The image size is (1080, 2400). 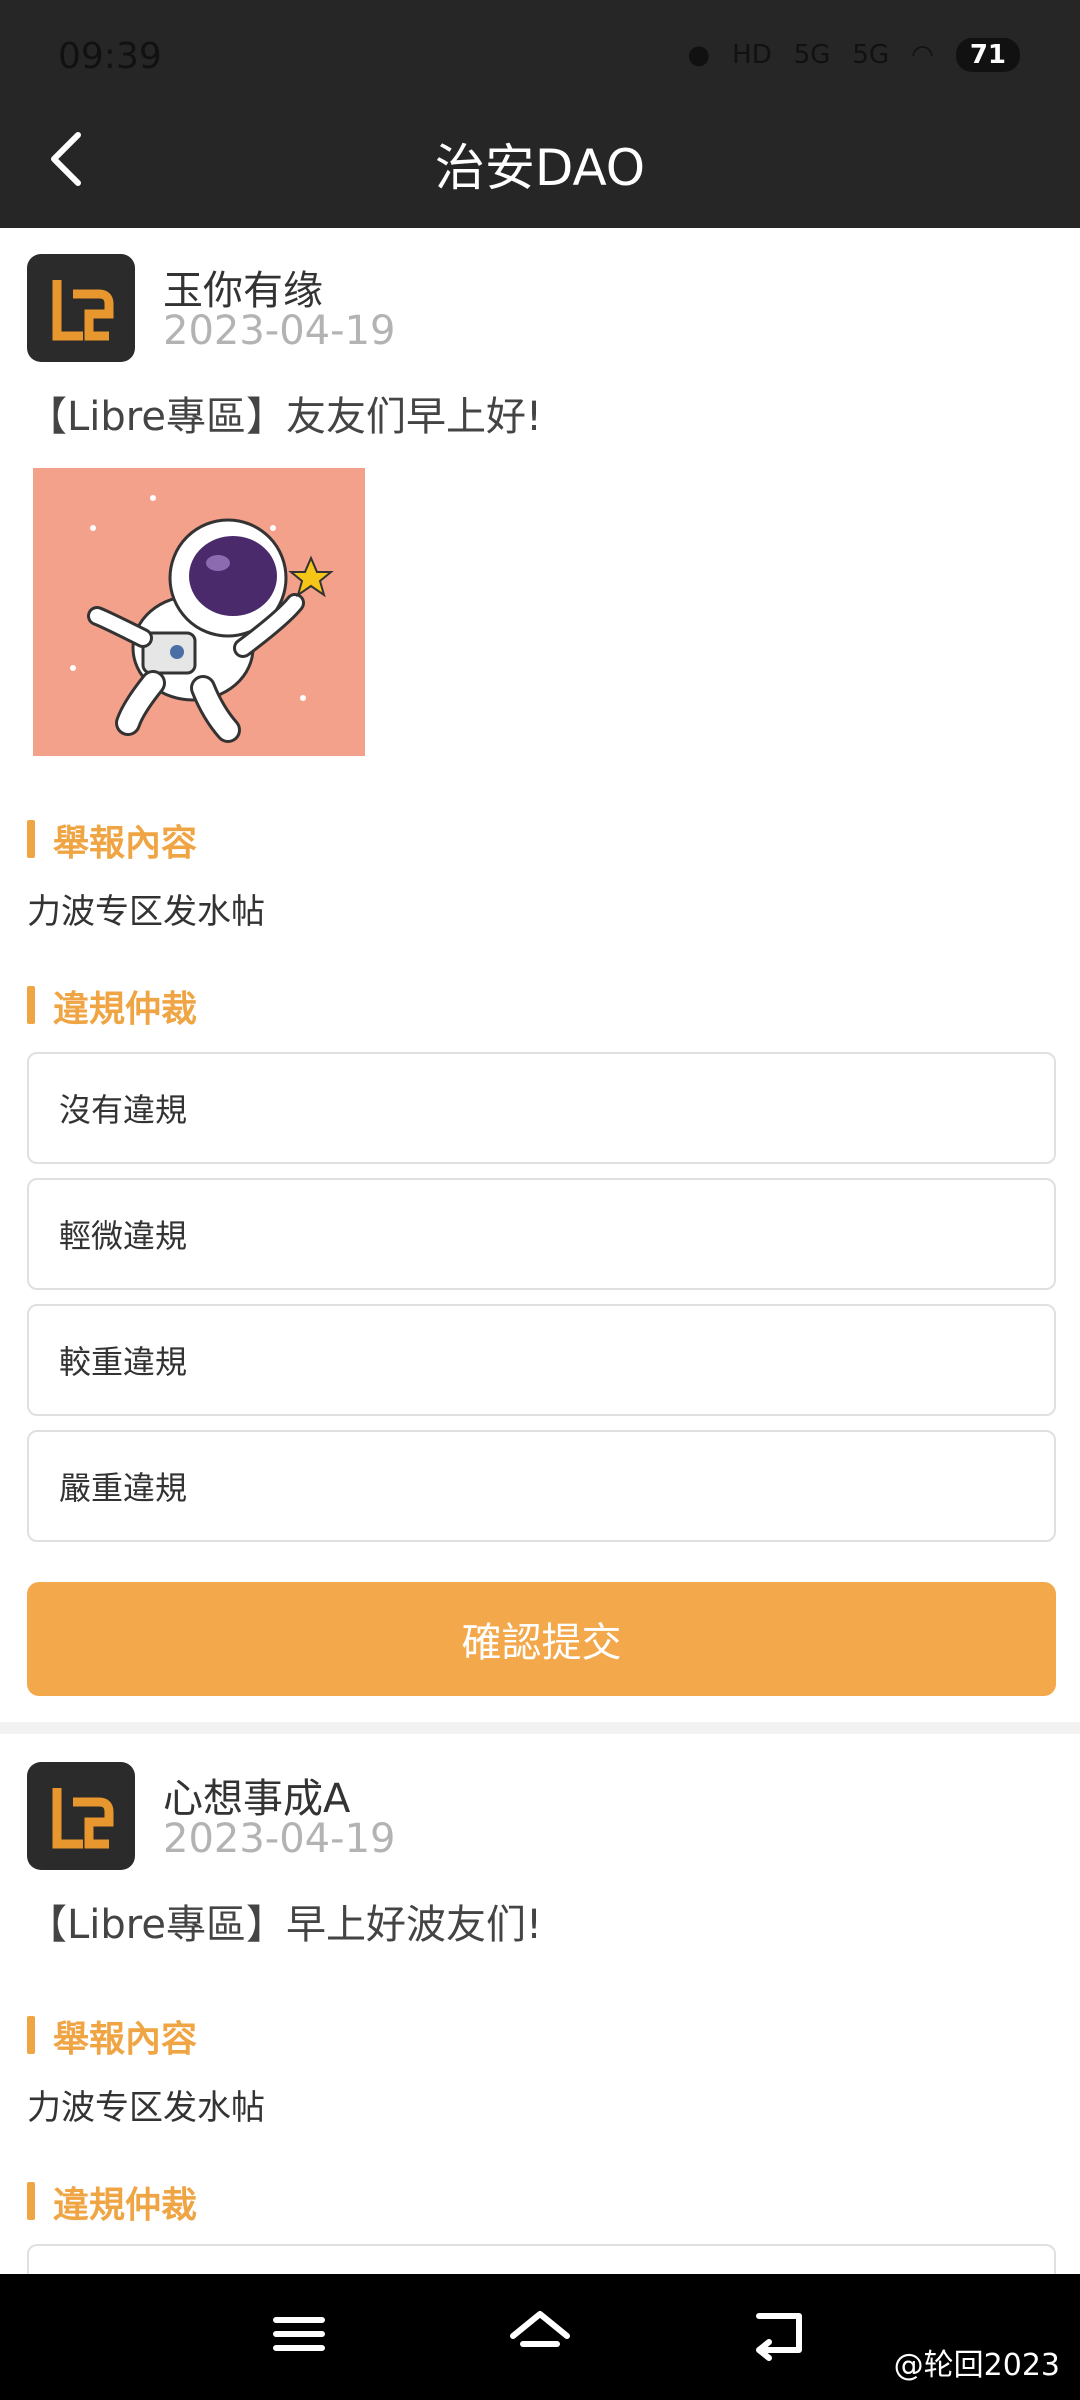 I want to click on status-icons: ● HD 5G 5G ◠ 71, so click(x=853, y=55).